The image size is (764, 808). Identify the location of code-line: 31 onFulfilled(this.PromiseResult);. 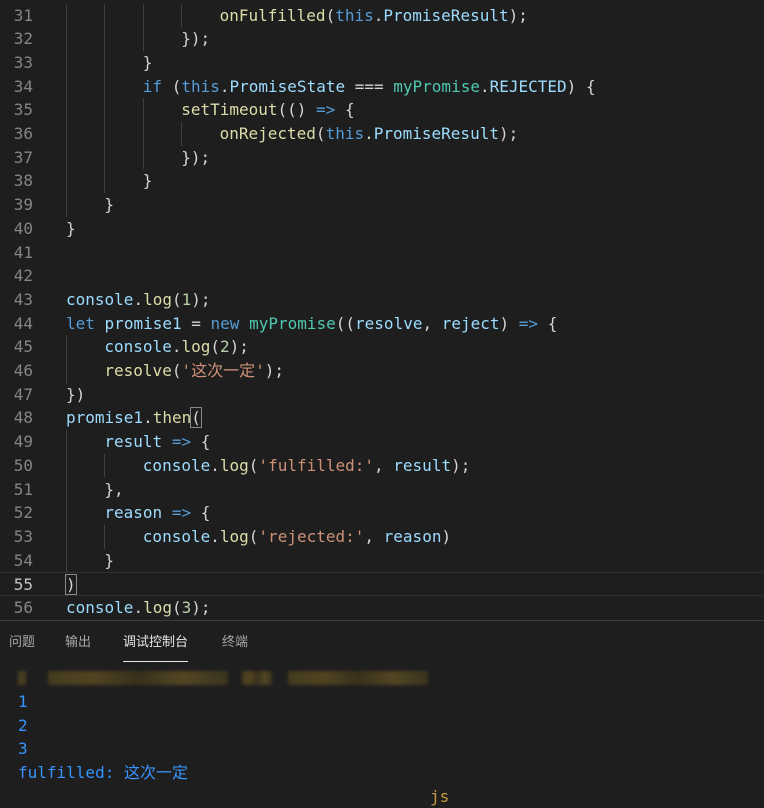
(382, 15).